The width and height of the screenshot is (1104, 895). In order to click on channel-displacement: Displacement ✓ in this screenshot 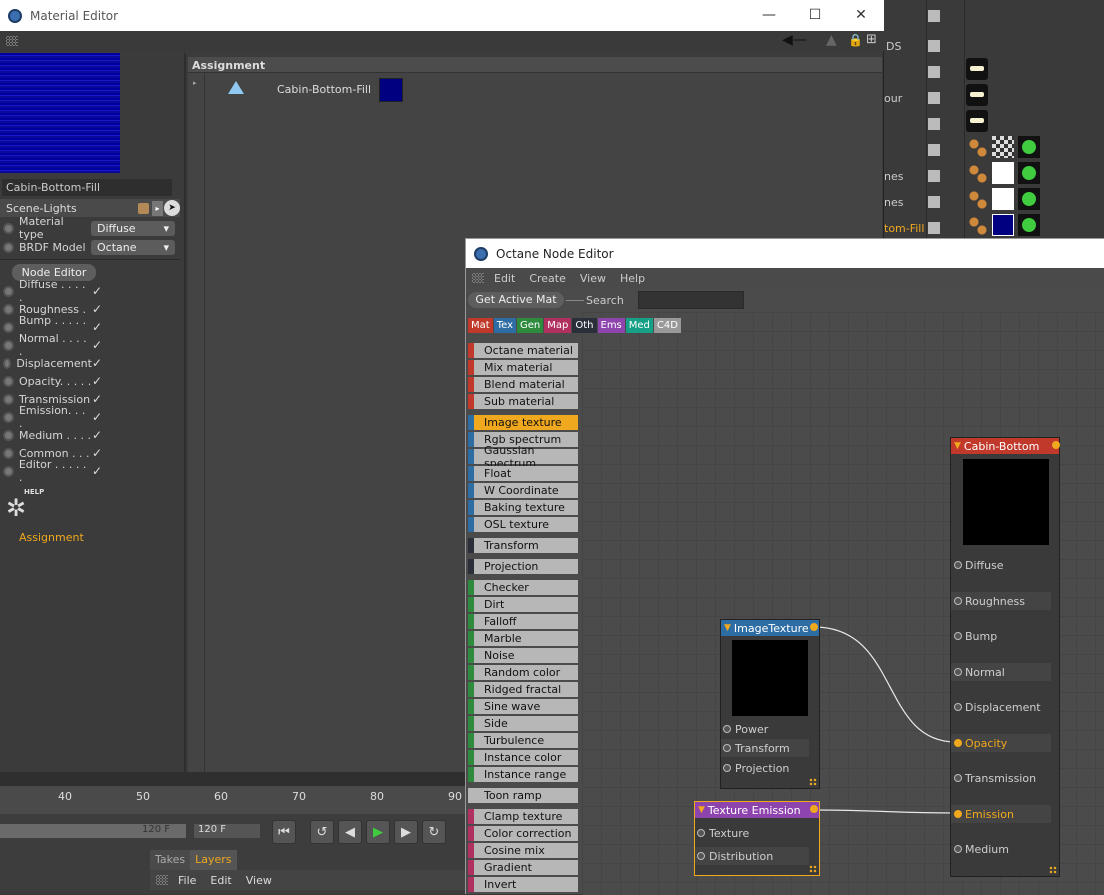, I will do `click(55, 363)`.